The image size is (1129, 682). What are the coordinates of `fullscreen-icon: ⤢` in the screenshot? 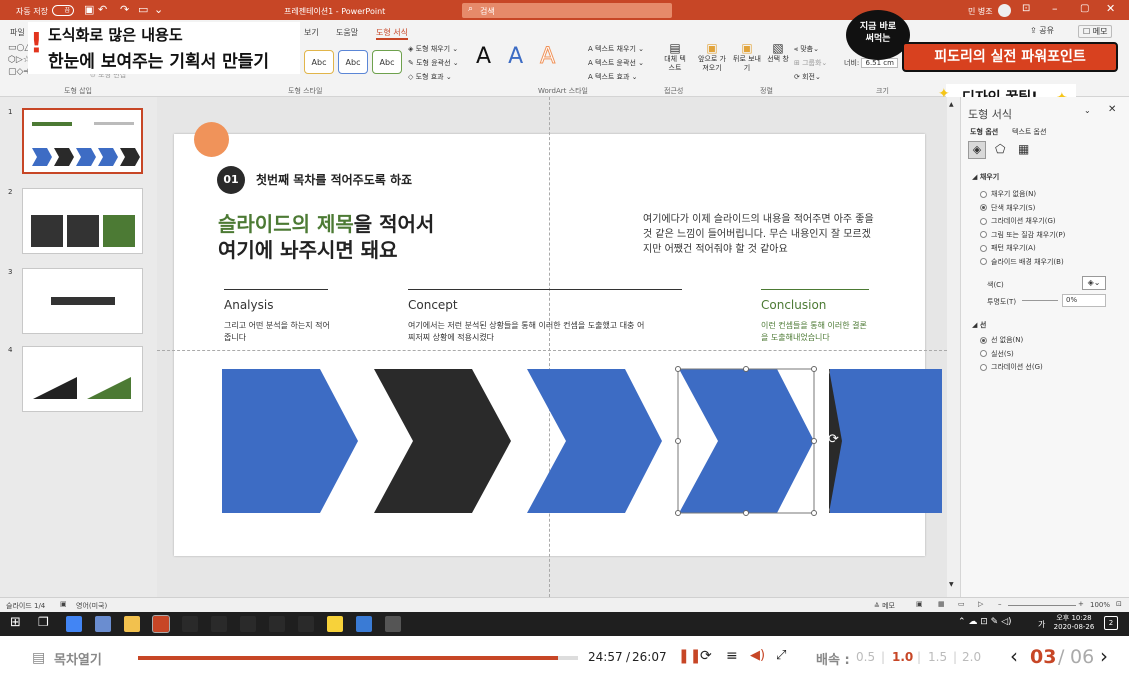 It's located at (781, 655).